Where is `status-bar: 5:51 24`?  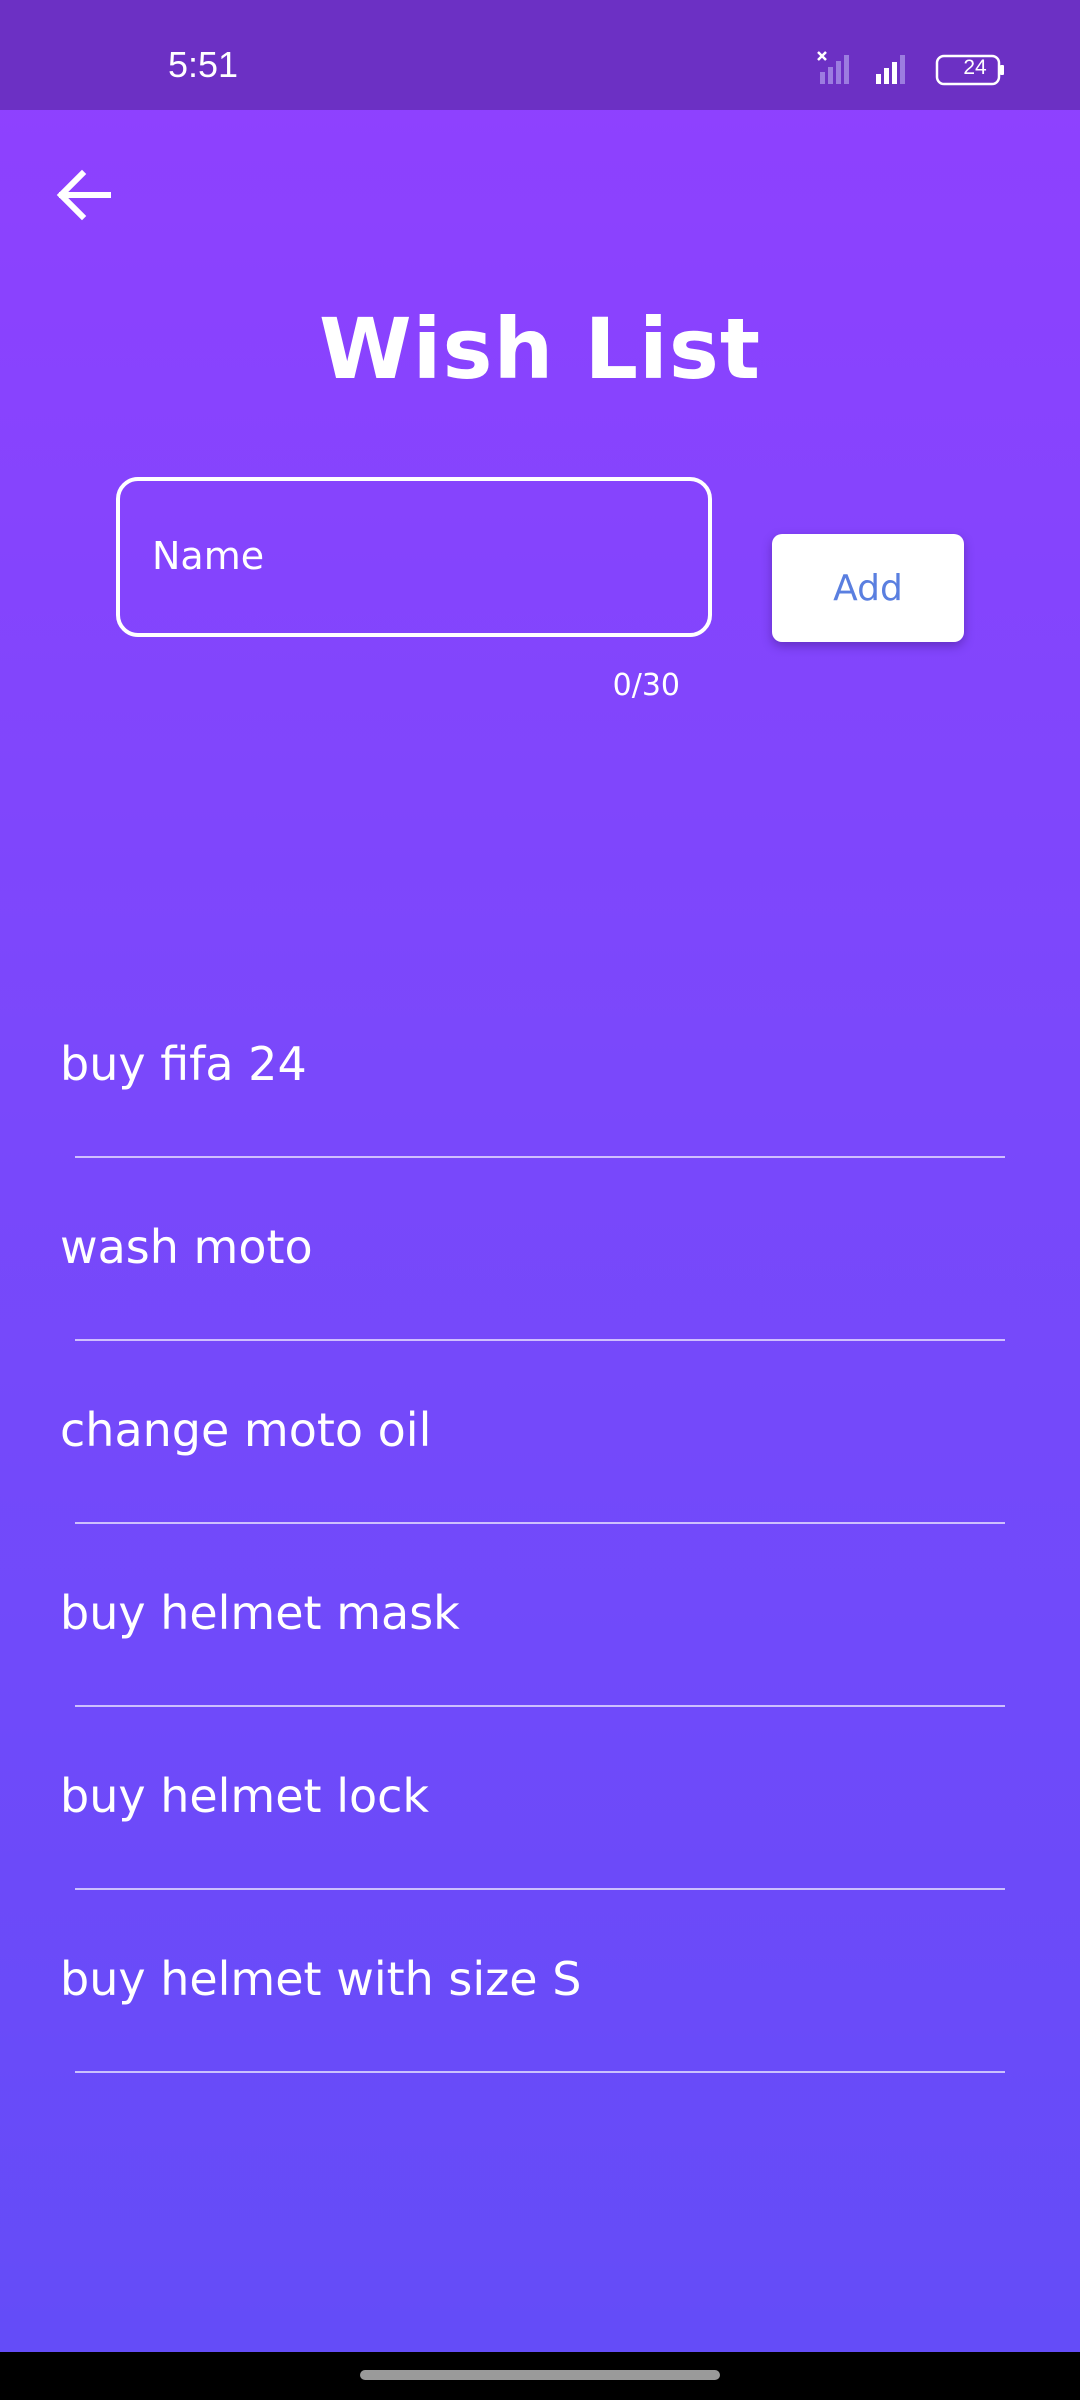
status-bar: 5:51 24 is located at coordinates (540, 55).